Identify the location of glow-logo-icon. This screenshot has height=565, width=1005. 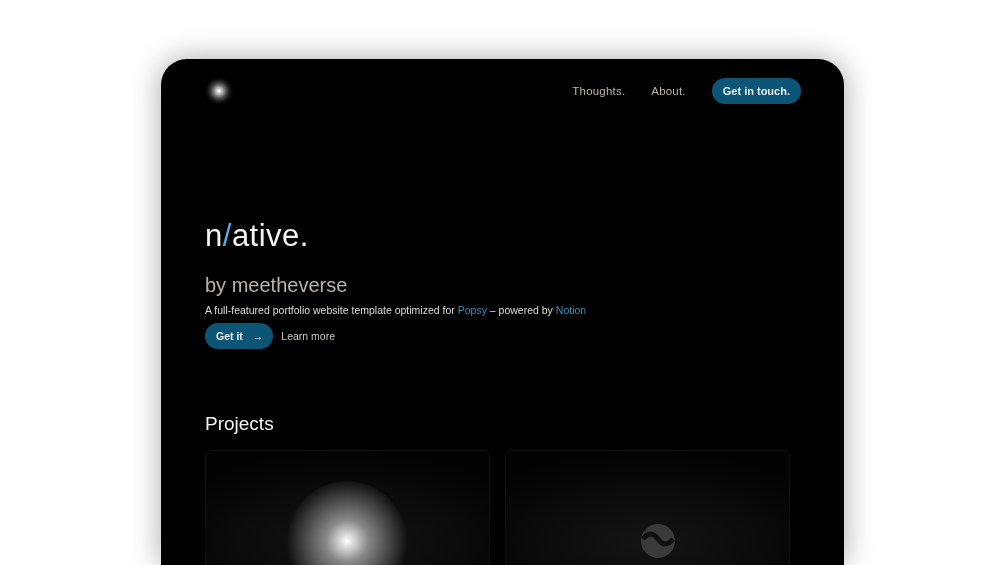
(219, 91).